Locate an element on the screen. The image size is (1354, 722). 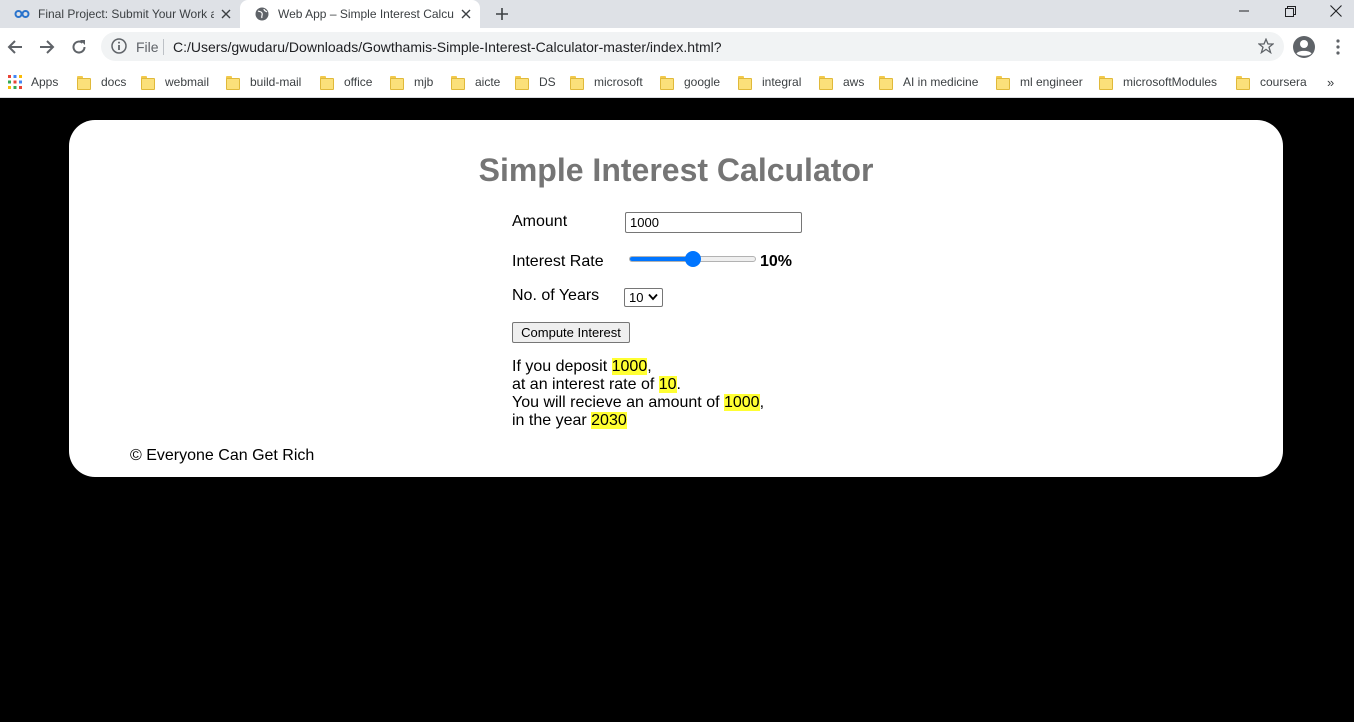
back-button is located at coordinates (15, 47).